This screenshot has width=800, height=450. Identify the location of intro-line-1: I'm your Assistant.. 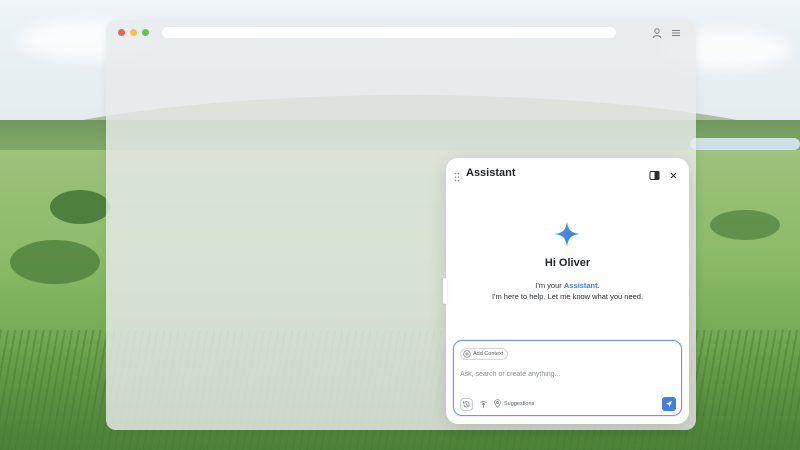
(567, 285).